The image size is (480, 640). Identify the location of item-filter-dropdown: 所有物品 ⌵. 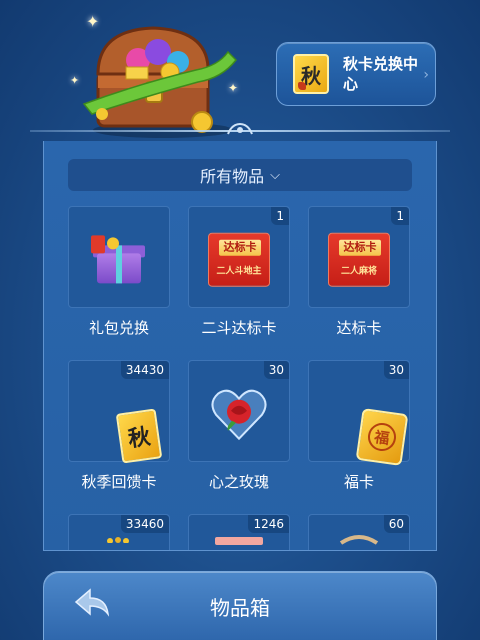
(240, 175).